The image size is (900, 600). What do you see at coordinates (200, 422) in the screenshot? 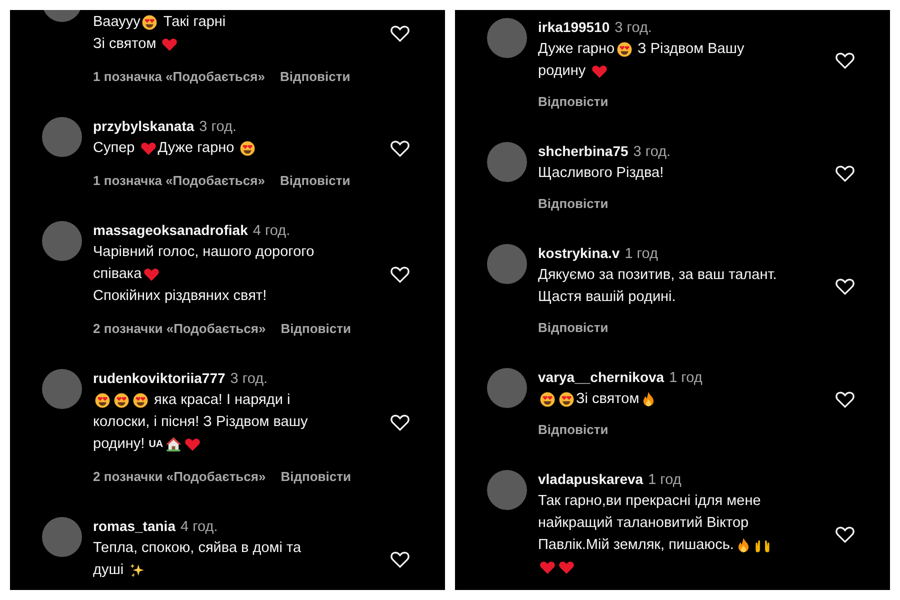
I see `comment-text: колоски, і пісня! З Різдвом вашу` at bounding box center [200, 422].